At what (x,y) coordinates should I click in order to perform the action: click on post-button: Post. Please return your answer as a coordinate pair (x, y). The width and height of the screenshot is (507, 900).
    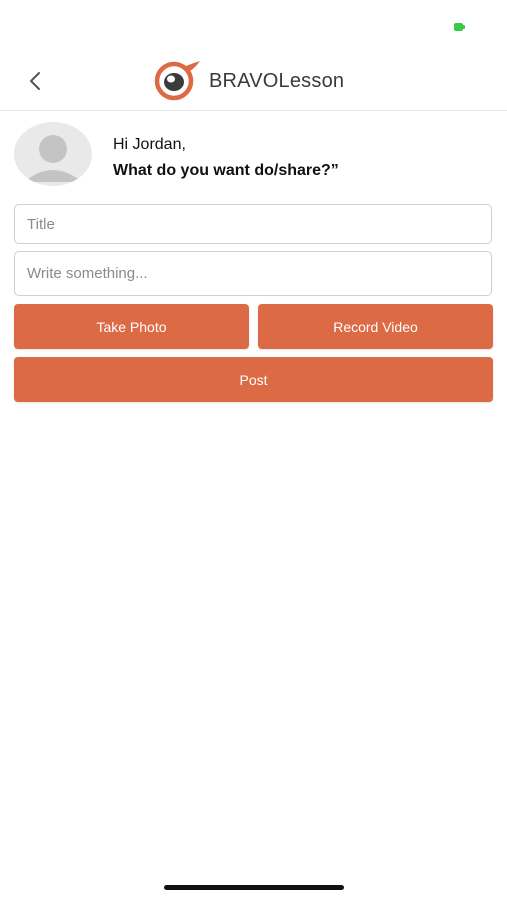
    Looking at the image, I should click on (253, 379).